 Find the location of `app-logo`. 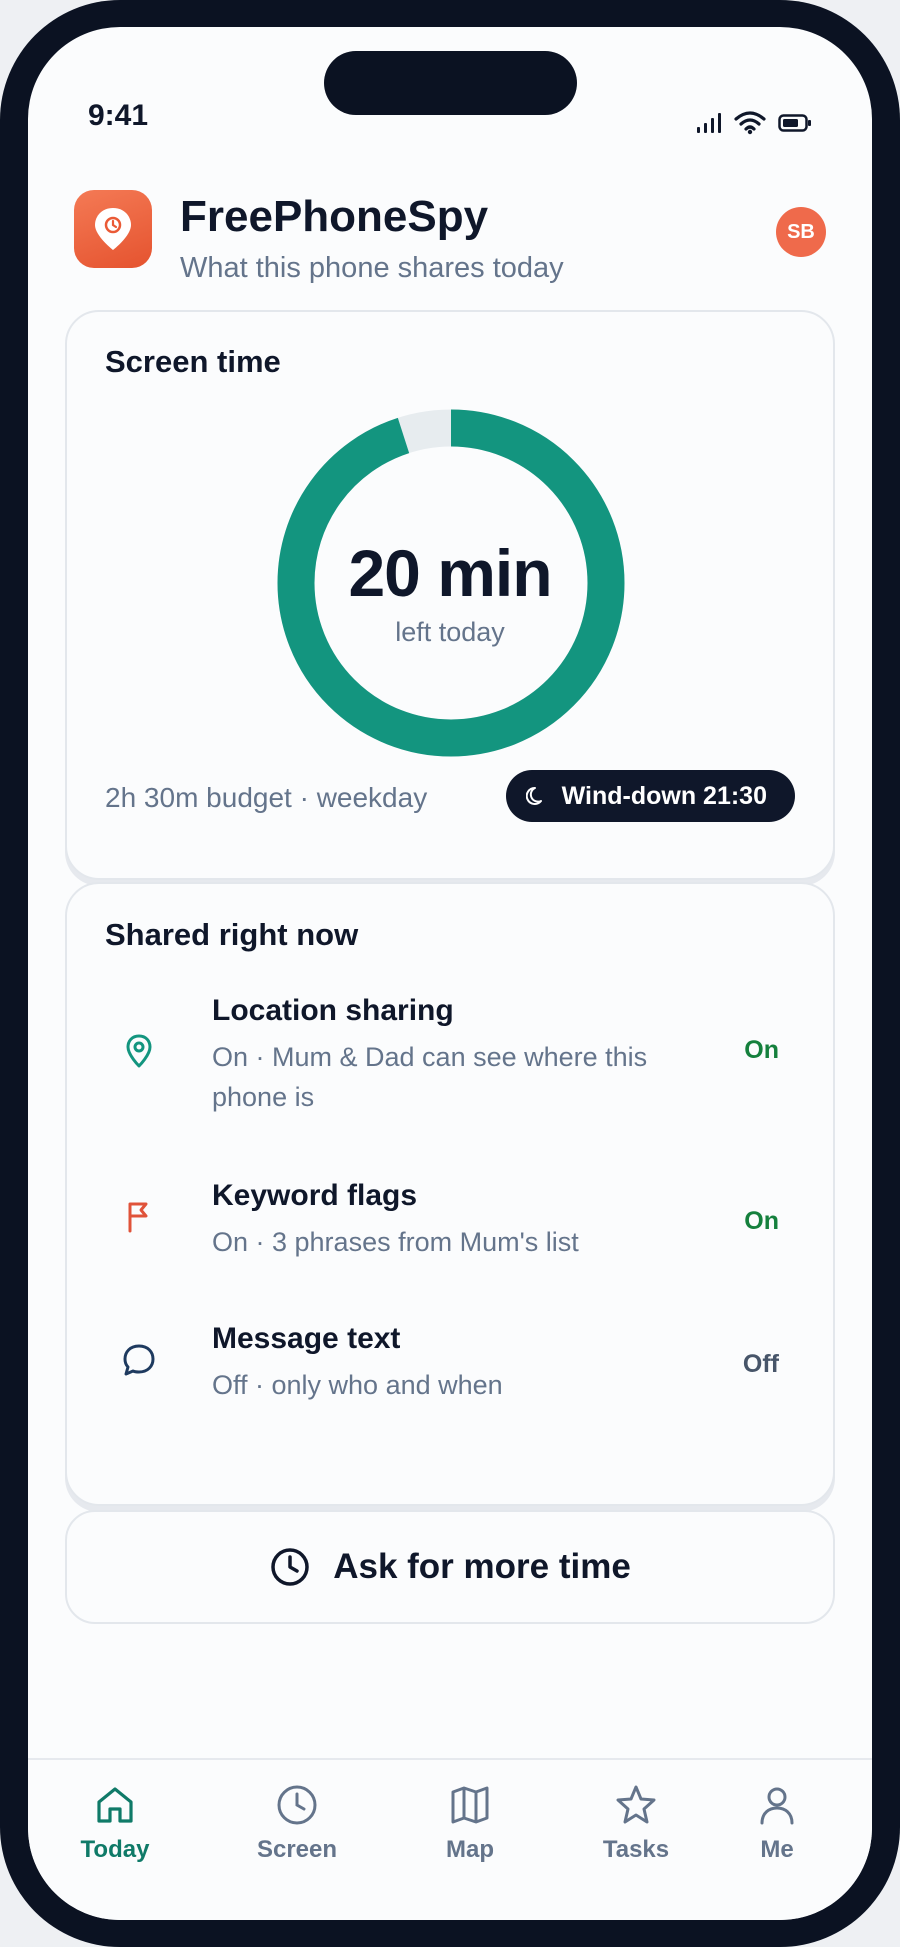

app-logo is located at coordinates (113, 229).